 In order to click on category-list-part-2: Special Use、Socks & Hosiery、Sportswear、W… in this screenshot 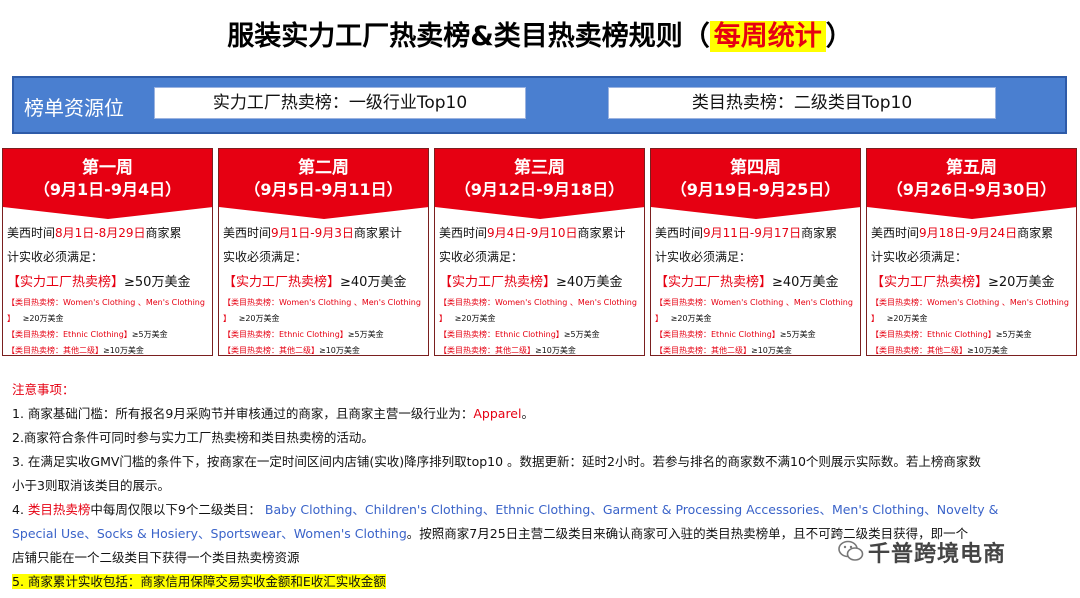, I will do `click(209, 533)`.